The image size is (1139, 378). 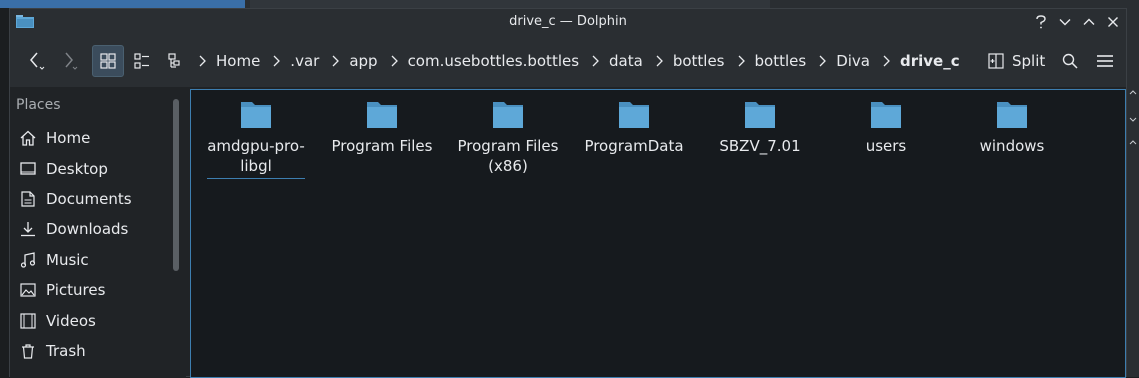 I want to click on split-button: Split, so click(x=1016, y=61).